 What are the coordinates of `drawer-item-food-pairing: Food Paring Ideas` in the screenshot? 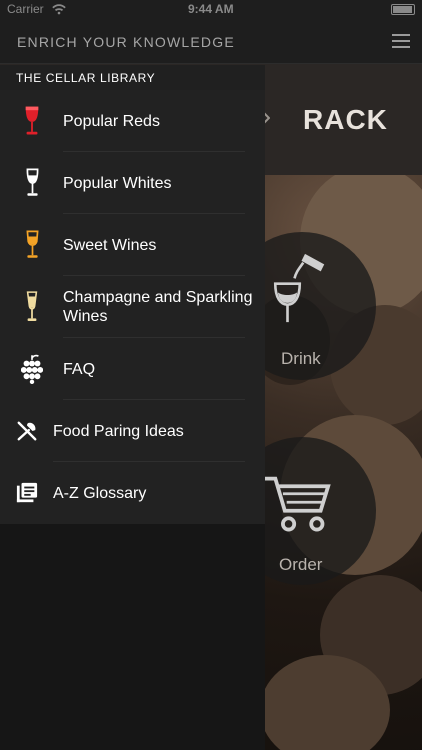 It's located at (132, 431).